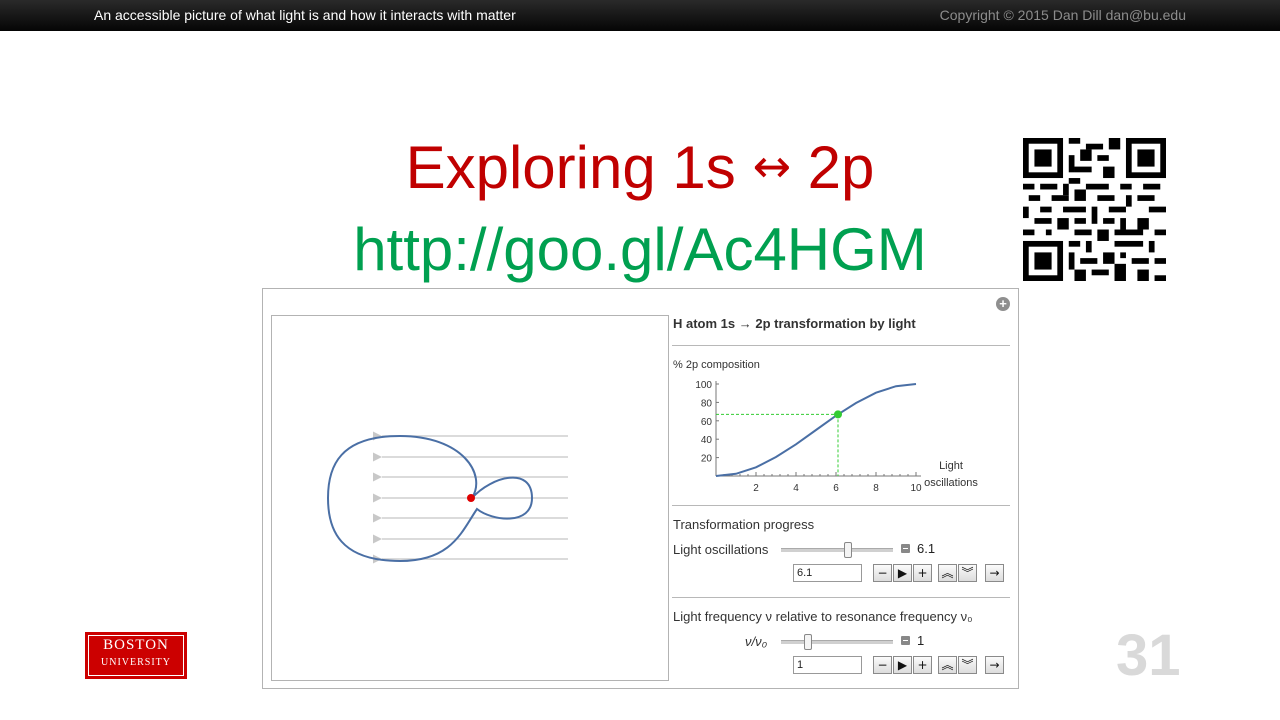 The image size is (1280, 720). I want to click on logo-line-1: BOSTON, so click(136, 645).